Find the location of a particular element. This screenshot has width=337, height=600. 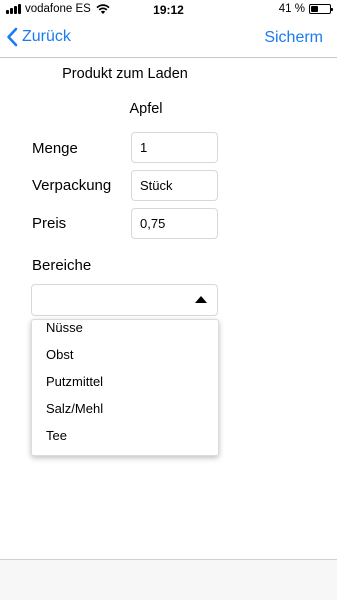

bottom-toolbar is located at coordinates (168, 579).